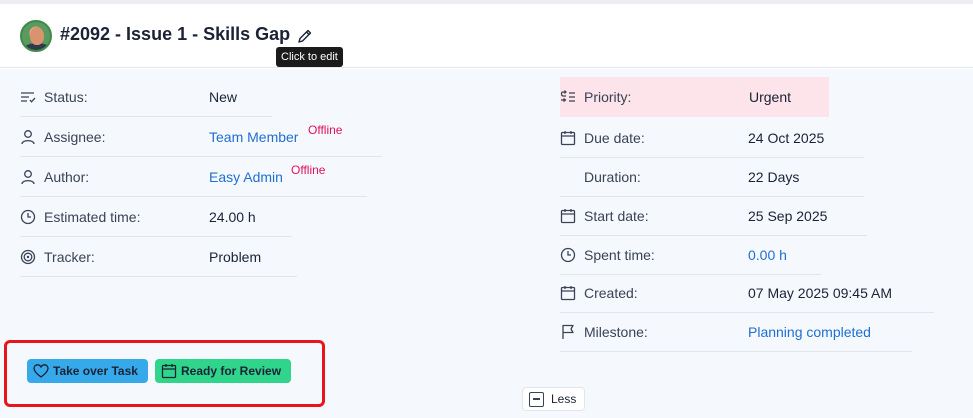 The image size is (973, 418). I want to click on field-duration: Duration: 22 Days, so click(712, 177).